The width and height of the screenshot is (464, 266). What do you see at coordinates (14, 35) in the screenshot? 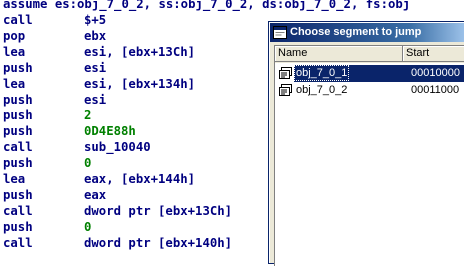
I see `instruction-mnemonic: pop` at bounding box center [14, 35].